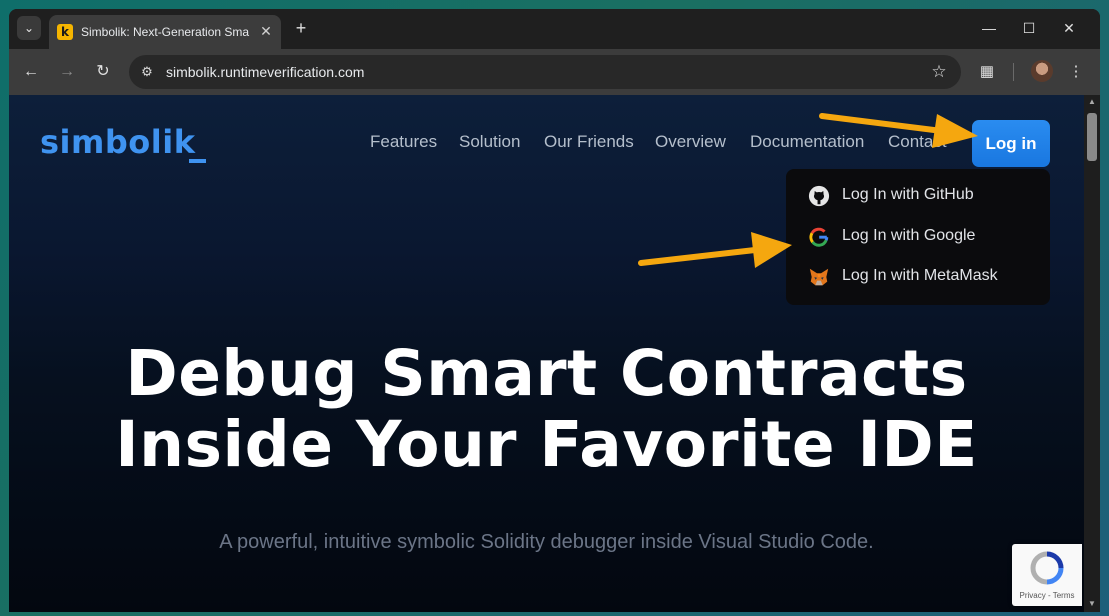 This screenshot has width=1109, height=616. I want to click on recaptcha-badge: Privacy - Terms, so click(1047, 575).